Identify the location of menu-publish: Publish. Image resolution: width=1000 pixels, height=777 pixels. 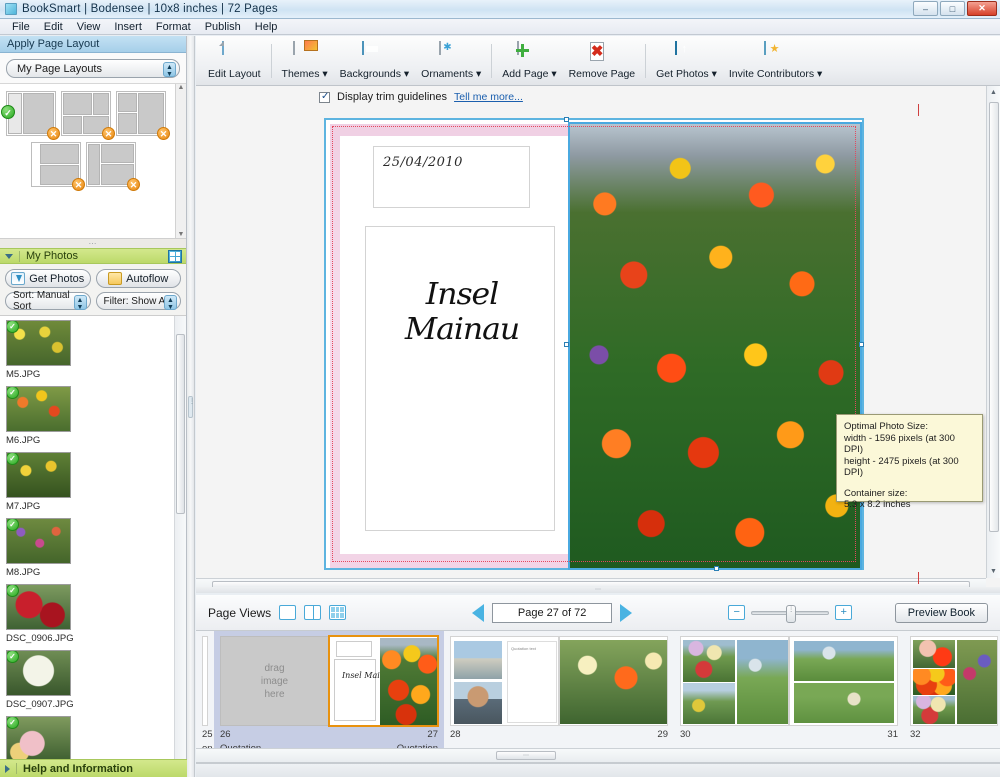
(223, 27).